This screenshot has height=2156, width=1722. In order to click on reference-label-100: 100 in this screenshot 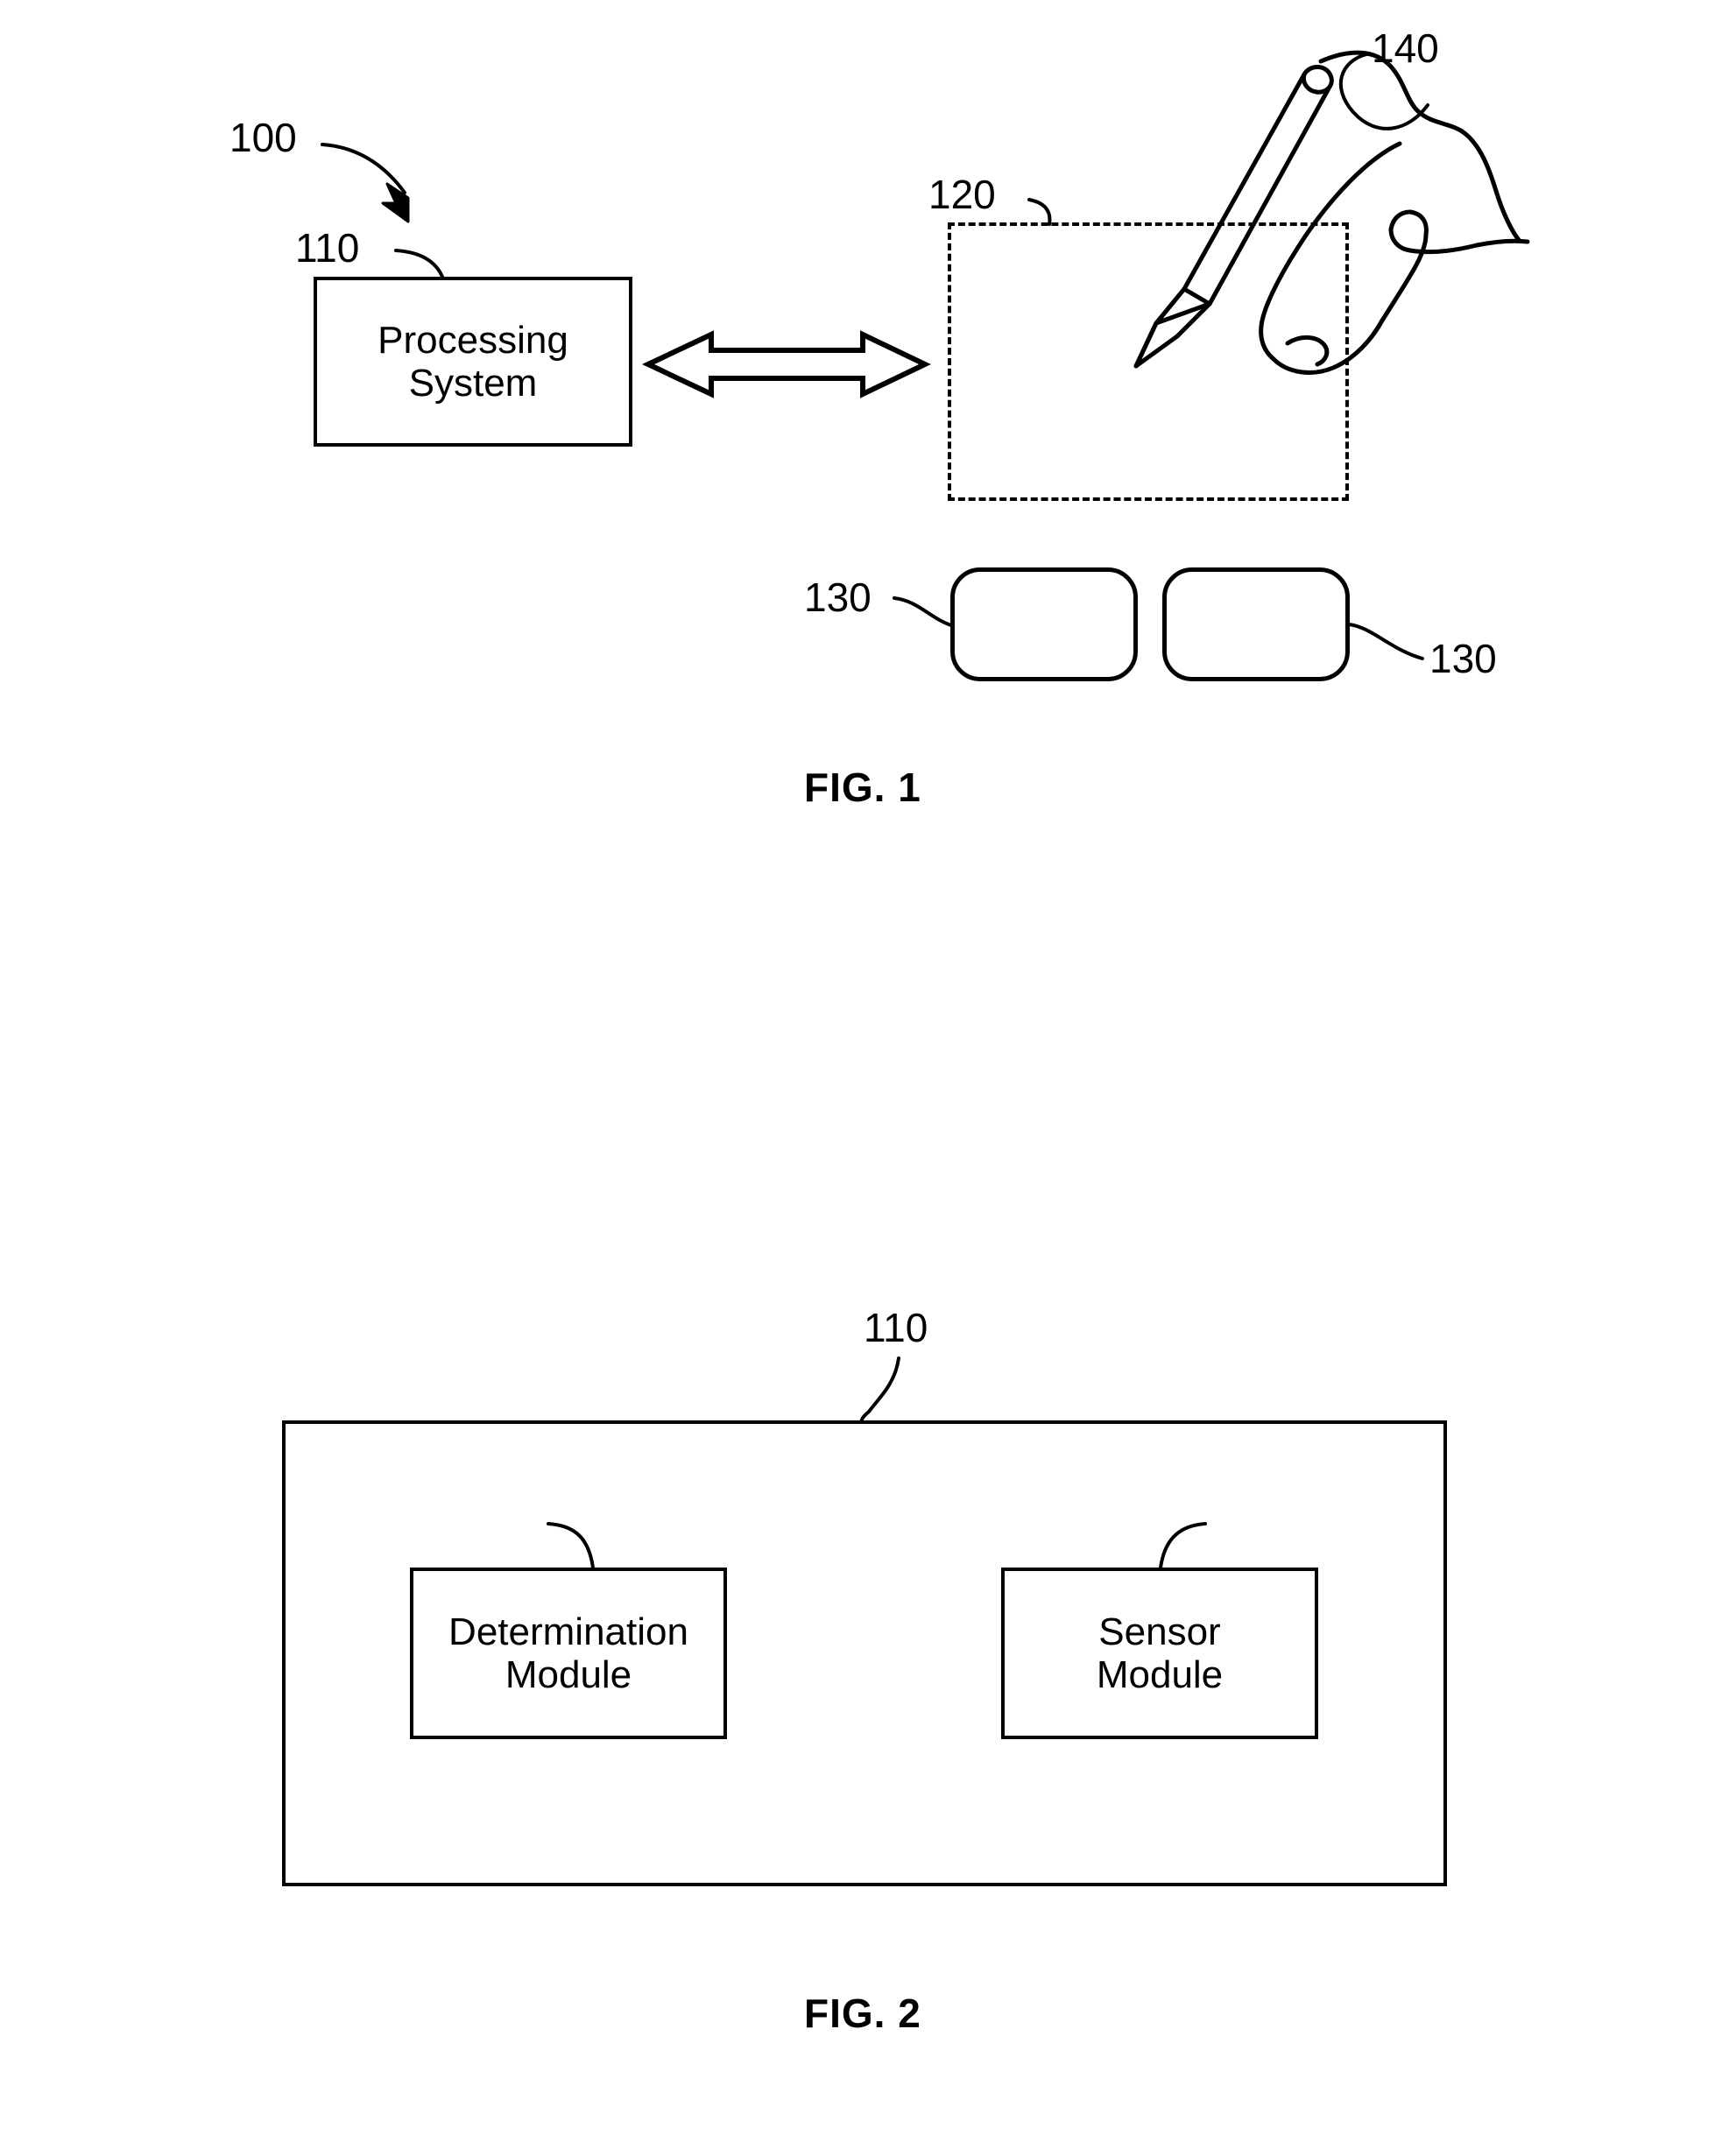, I will do `click(263, 138)`.